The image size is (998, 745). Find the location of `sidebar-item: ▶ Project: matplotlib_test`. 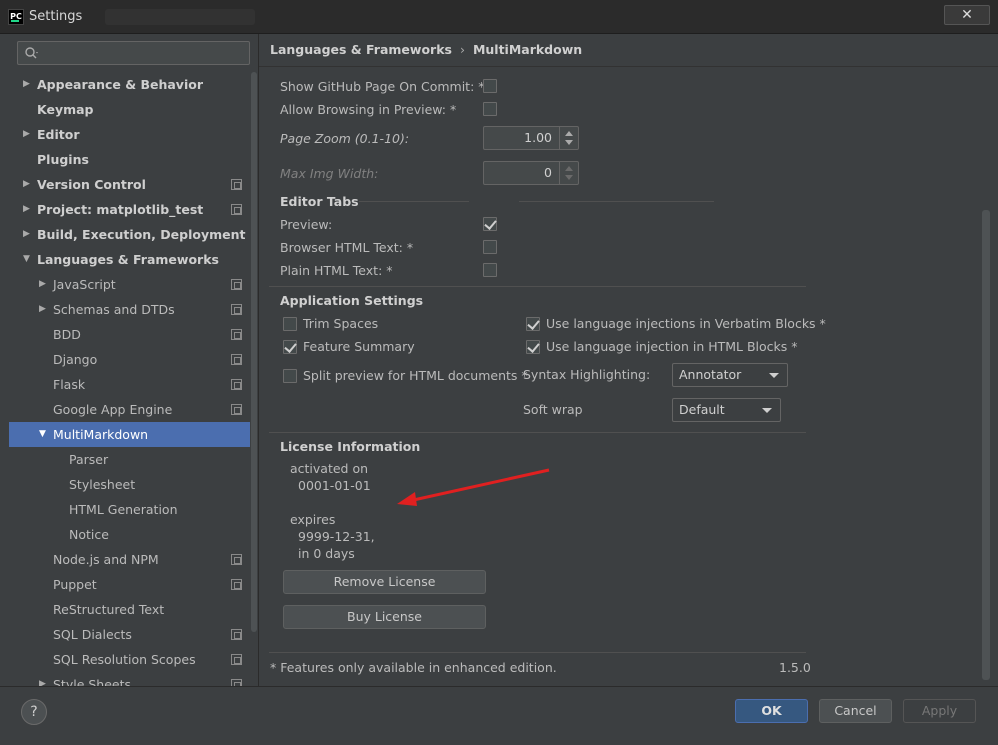

sidebar-item: ▶ Project: matplotlib_test is located at coordinates (133, 209).